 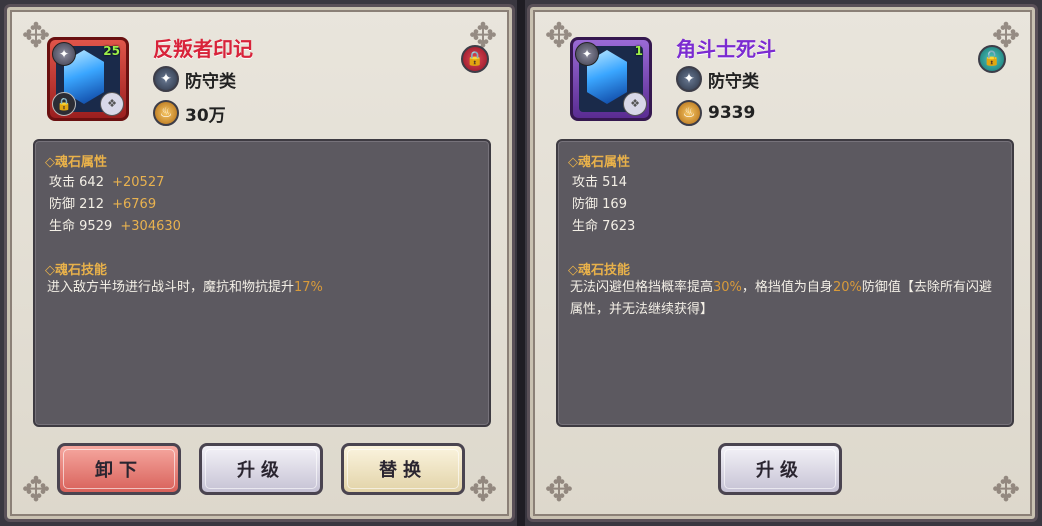 What do you see at coordinates (64, 104) in the screenshot?
I see `lock-icon: 🔒` at bounding box center [64, 104].